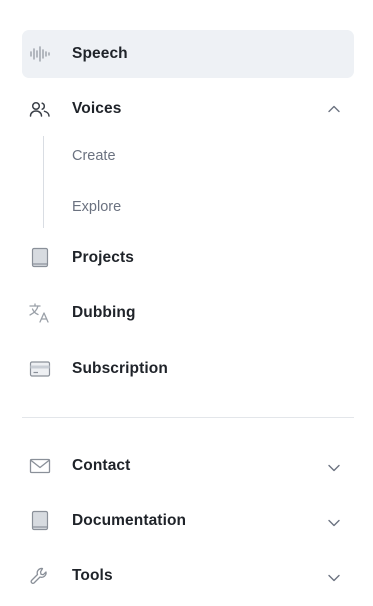 This screenshot has width=373, height=606. I want to click on submenu-item-create: Create, so click(94, 156).